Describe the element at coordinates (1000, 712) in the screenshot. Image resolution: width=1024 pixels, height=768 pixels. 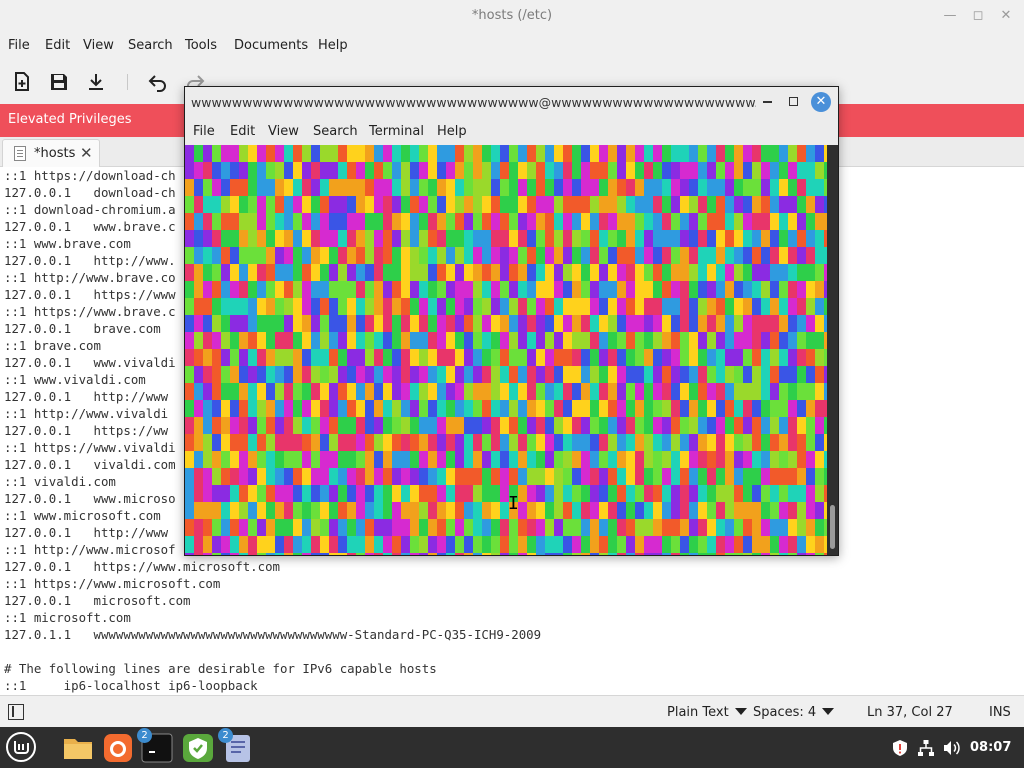
I see `insert-mode: INS` at that location.